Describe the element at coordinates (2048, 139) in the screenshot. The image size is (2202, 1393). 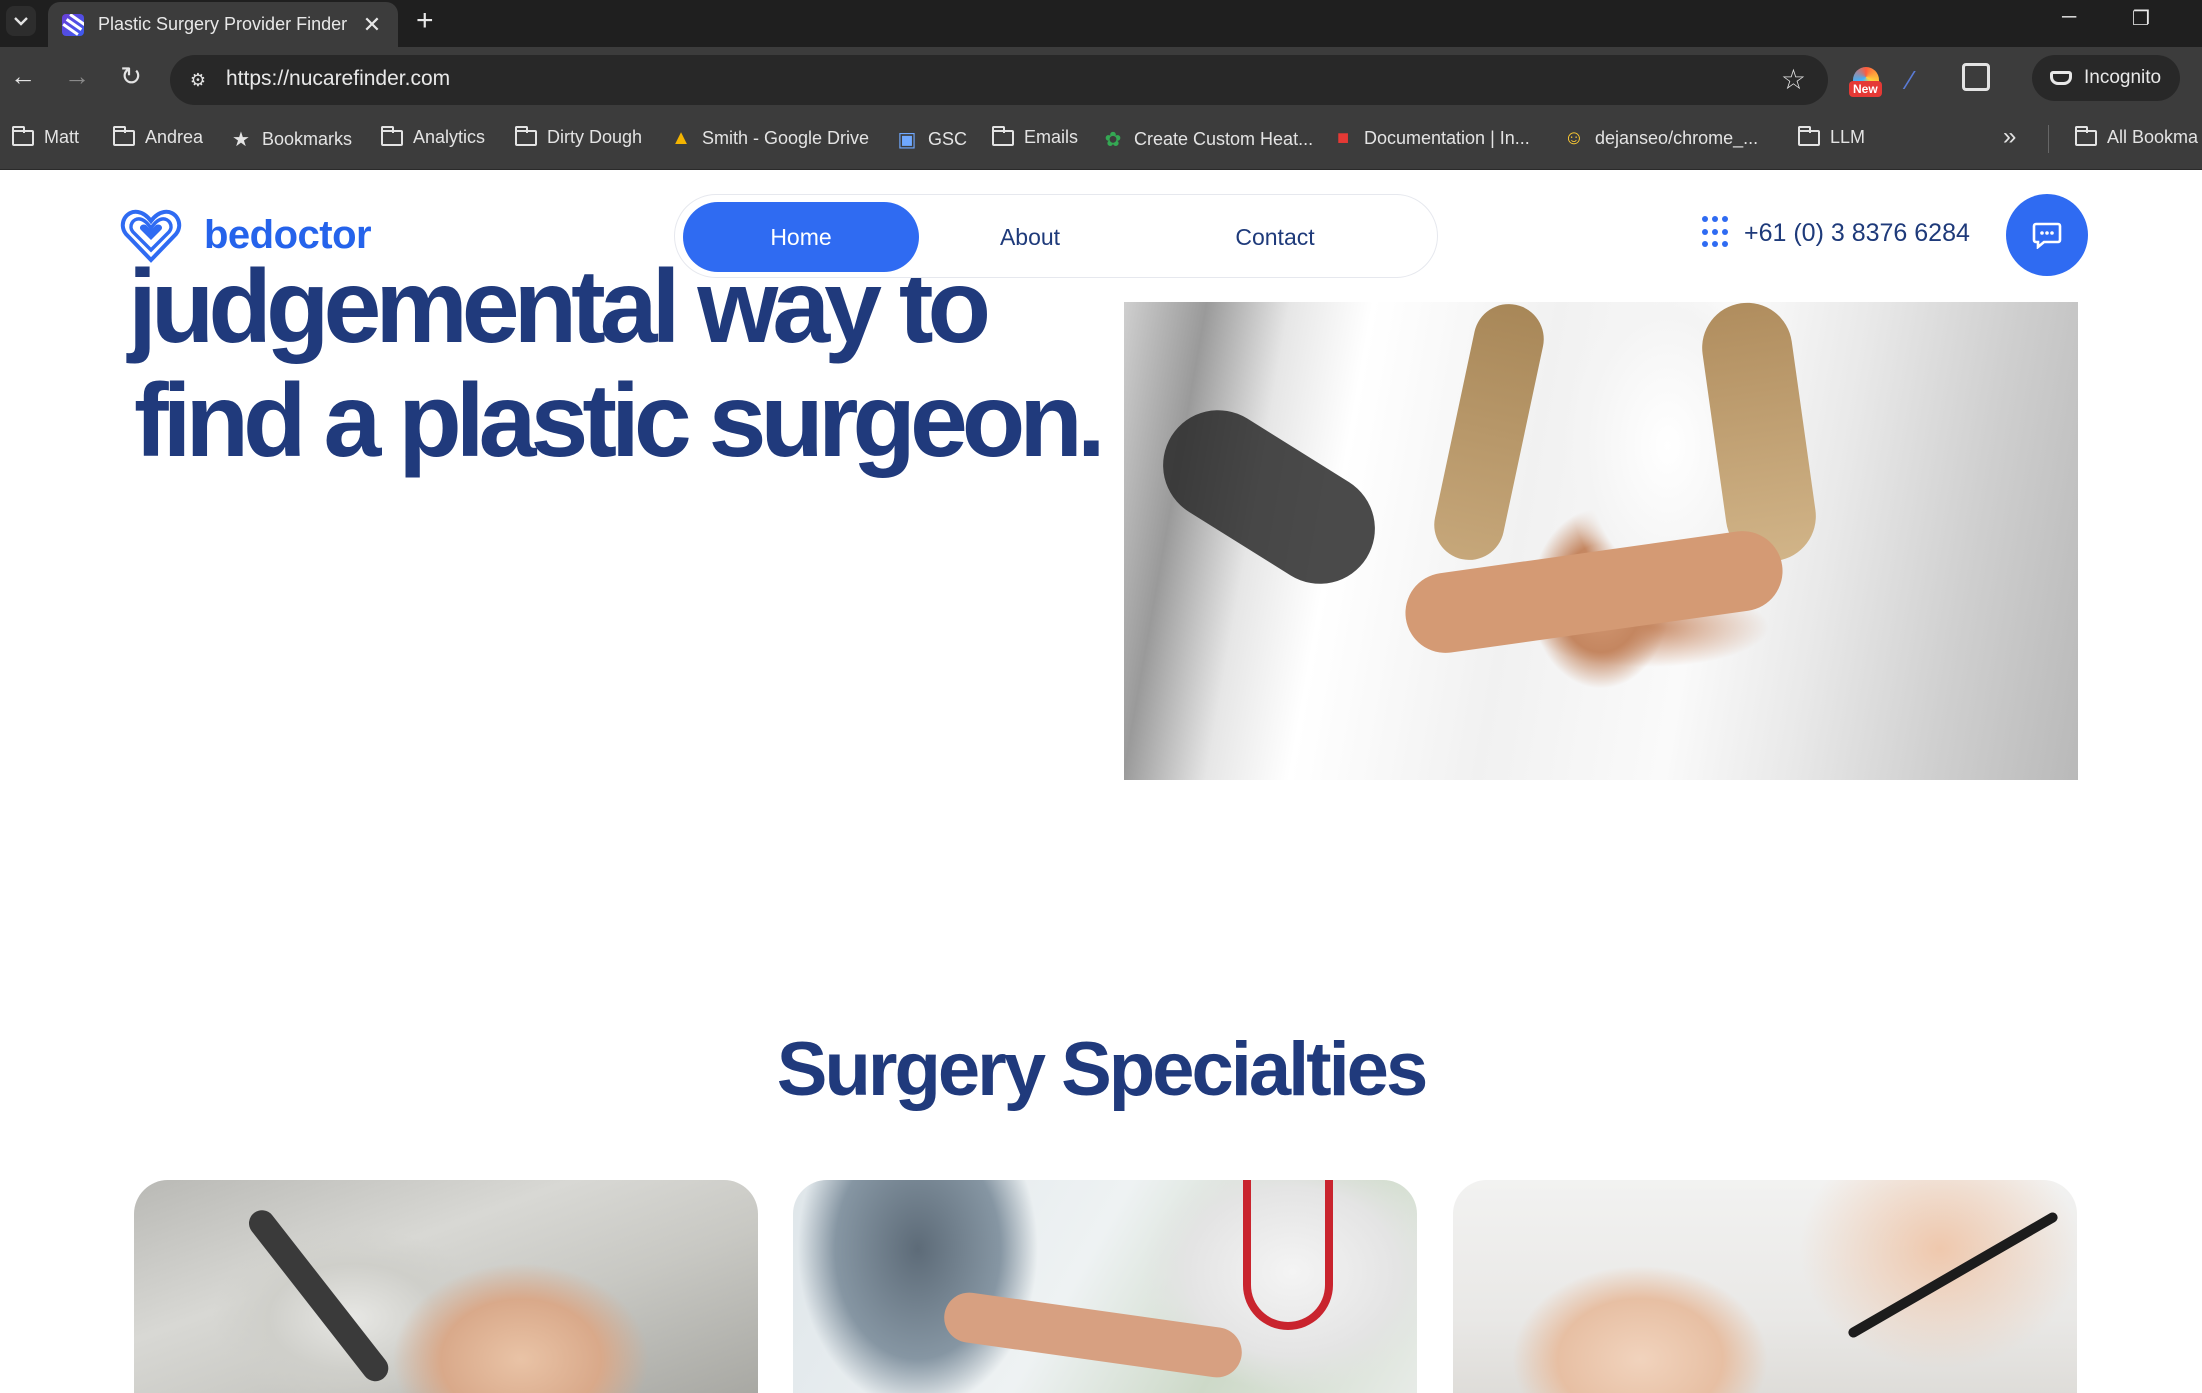
I see `bookmarks-divider` at that location.